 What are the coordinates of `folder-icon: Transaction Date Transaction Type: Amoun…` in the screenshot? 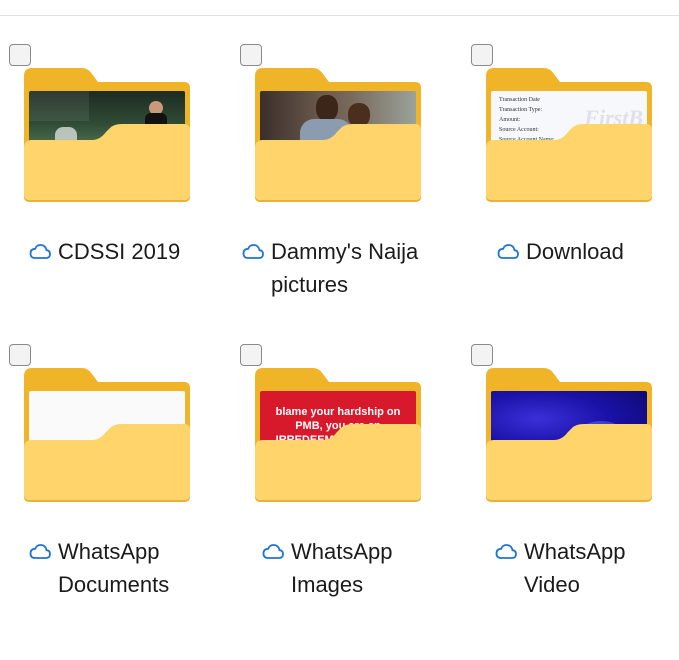 It's located at (569, 134).